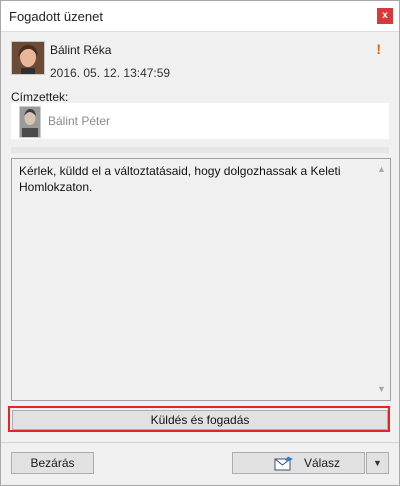 Image resolution: width=400 pixels, height=486 pixels. I want to click on vertical-scrollbar: ▲ ▼, so click(381, 279).